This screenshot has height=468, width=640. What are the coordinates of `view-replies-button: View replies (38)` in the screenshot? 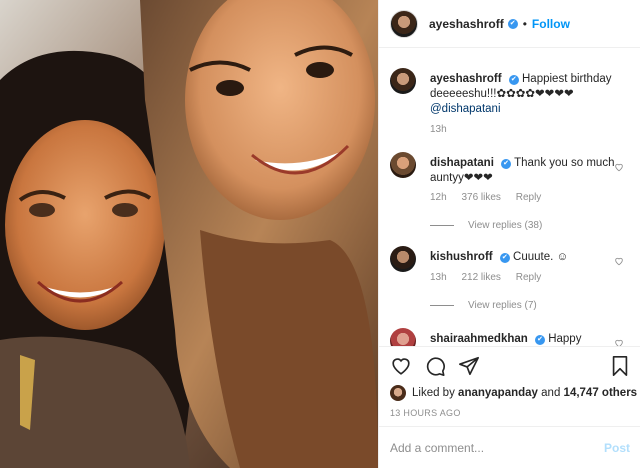 It's located at (486, 225).